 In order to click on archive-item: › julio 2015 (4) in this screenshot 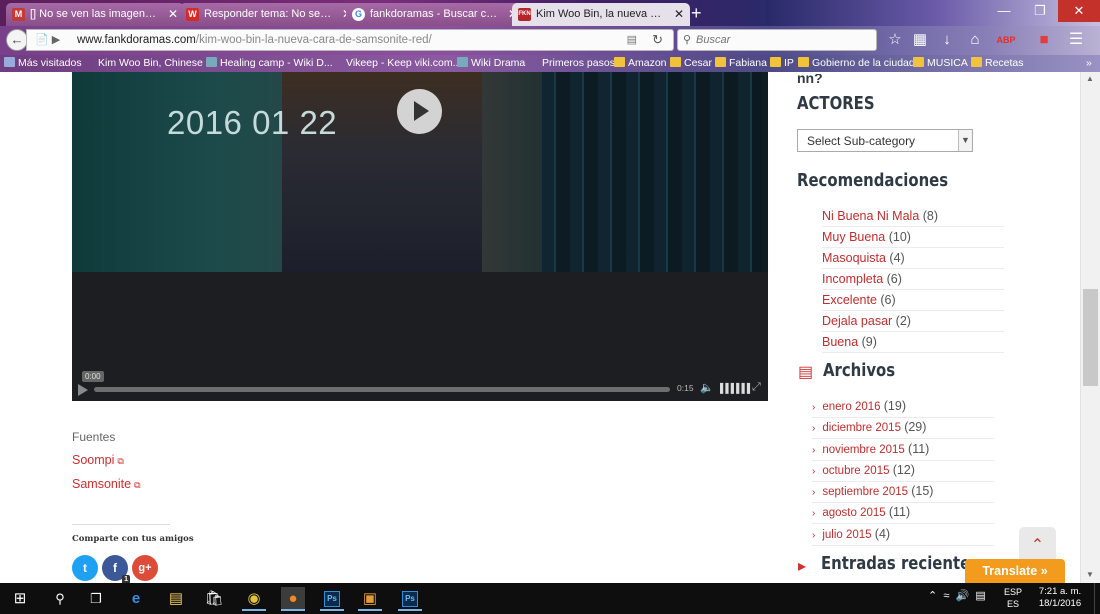, I will do `click(905, 535)`.